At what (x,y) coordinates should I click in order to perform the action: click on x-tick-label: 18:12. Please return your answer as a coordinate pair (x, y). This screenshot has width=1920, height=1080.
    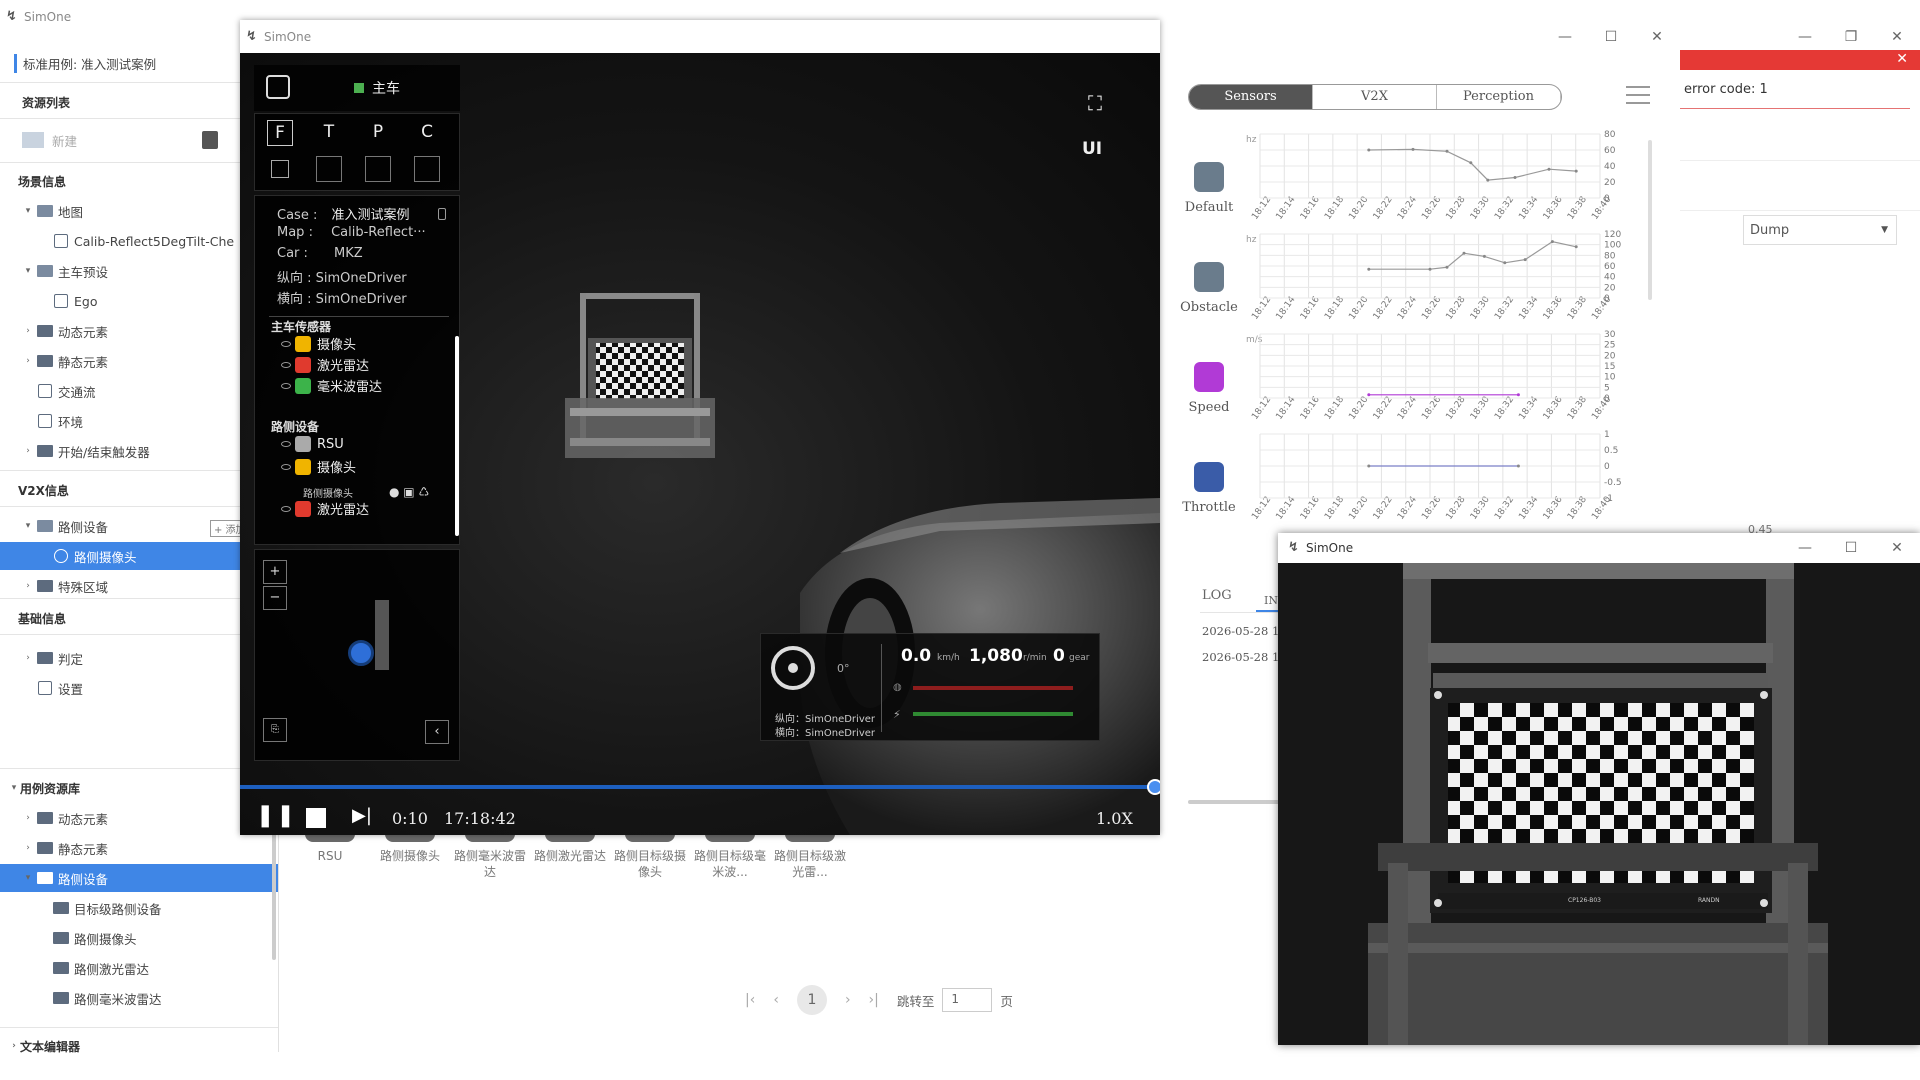
    Looking at the image, I should click on (1261, 408).